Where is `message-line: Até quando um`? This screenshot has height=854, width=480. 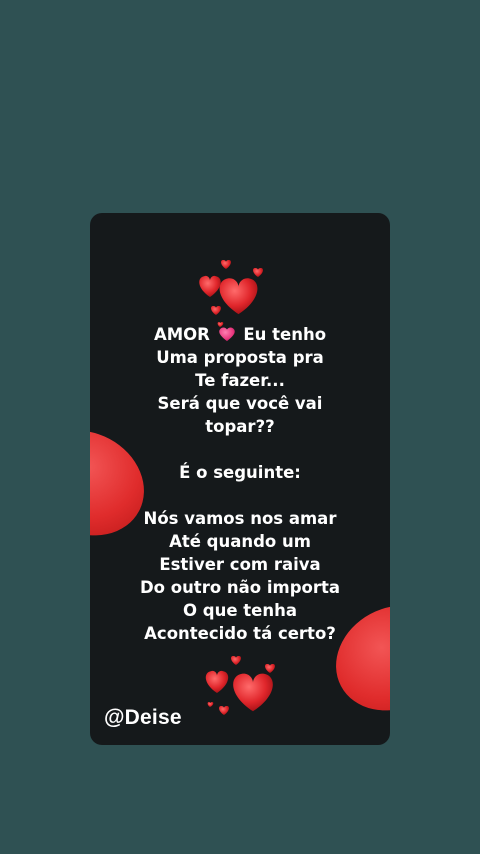 message-line: Até quando um is located at coordinates (240, 541).